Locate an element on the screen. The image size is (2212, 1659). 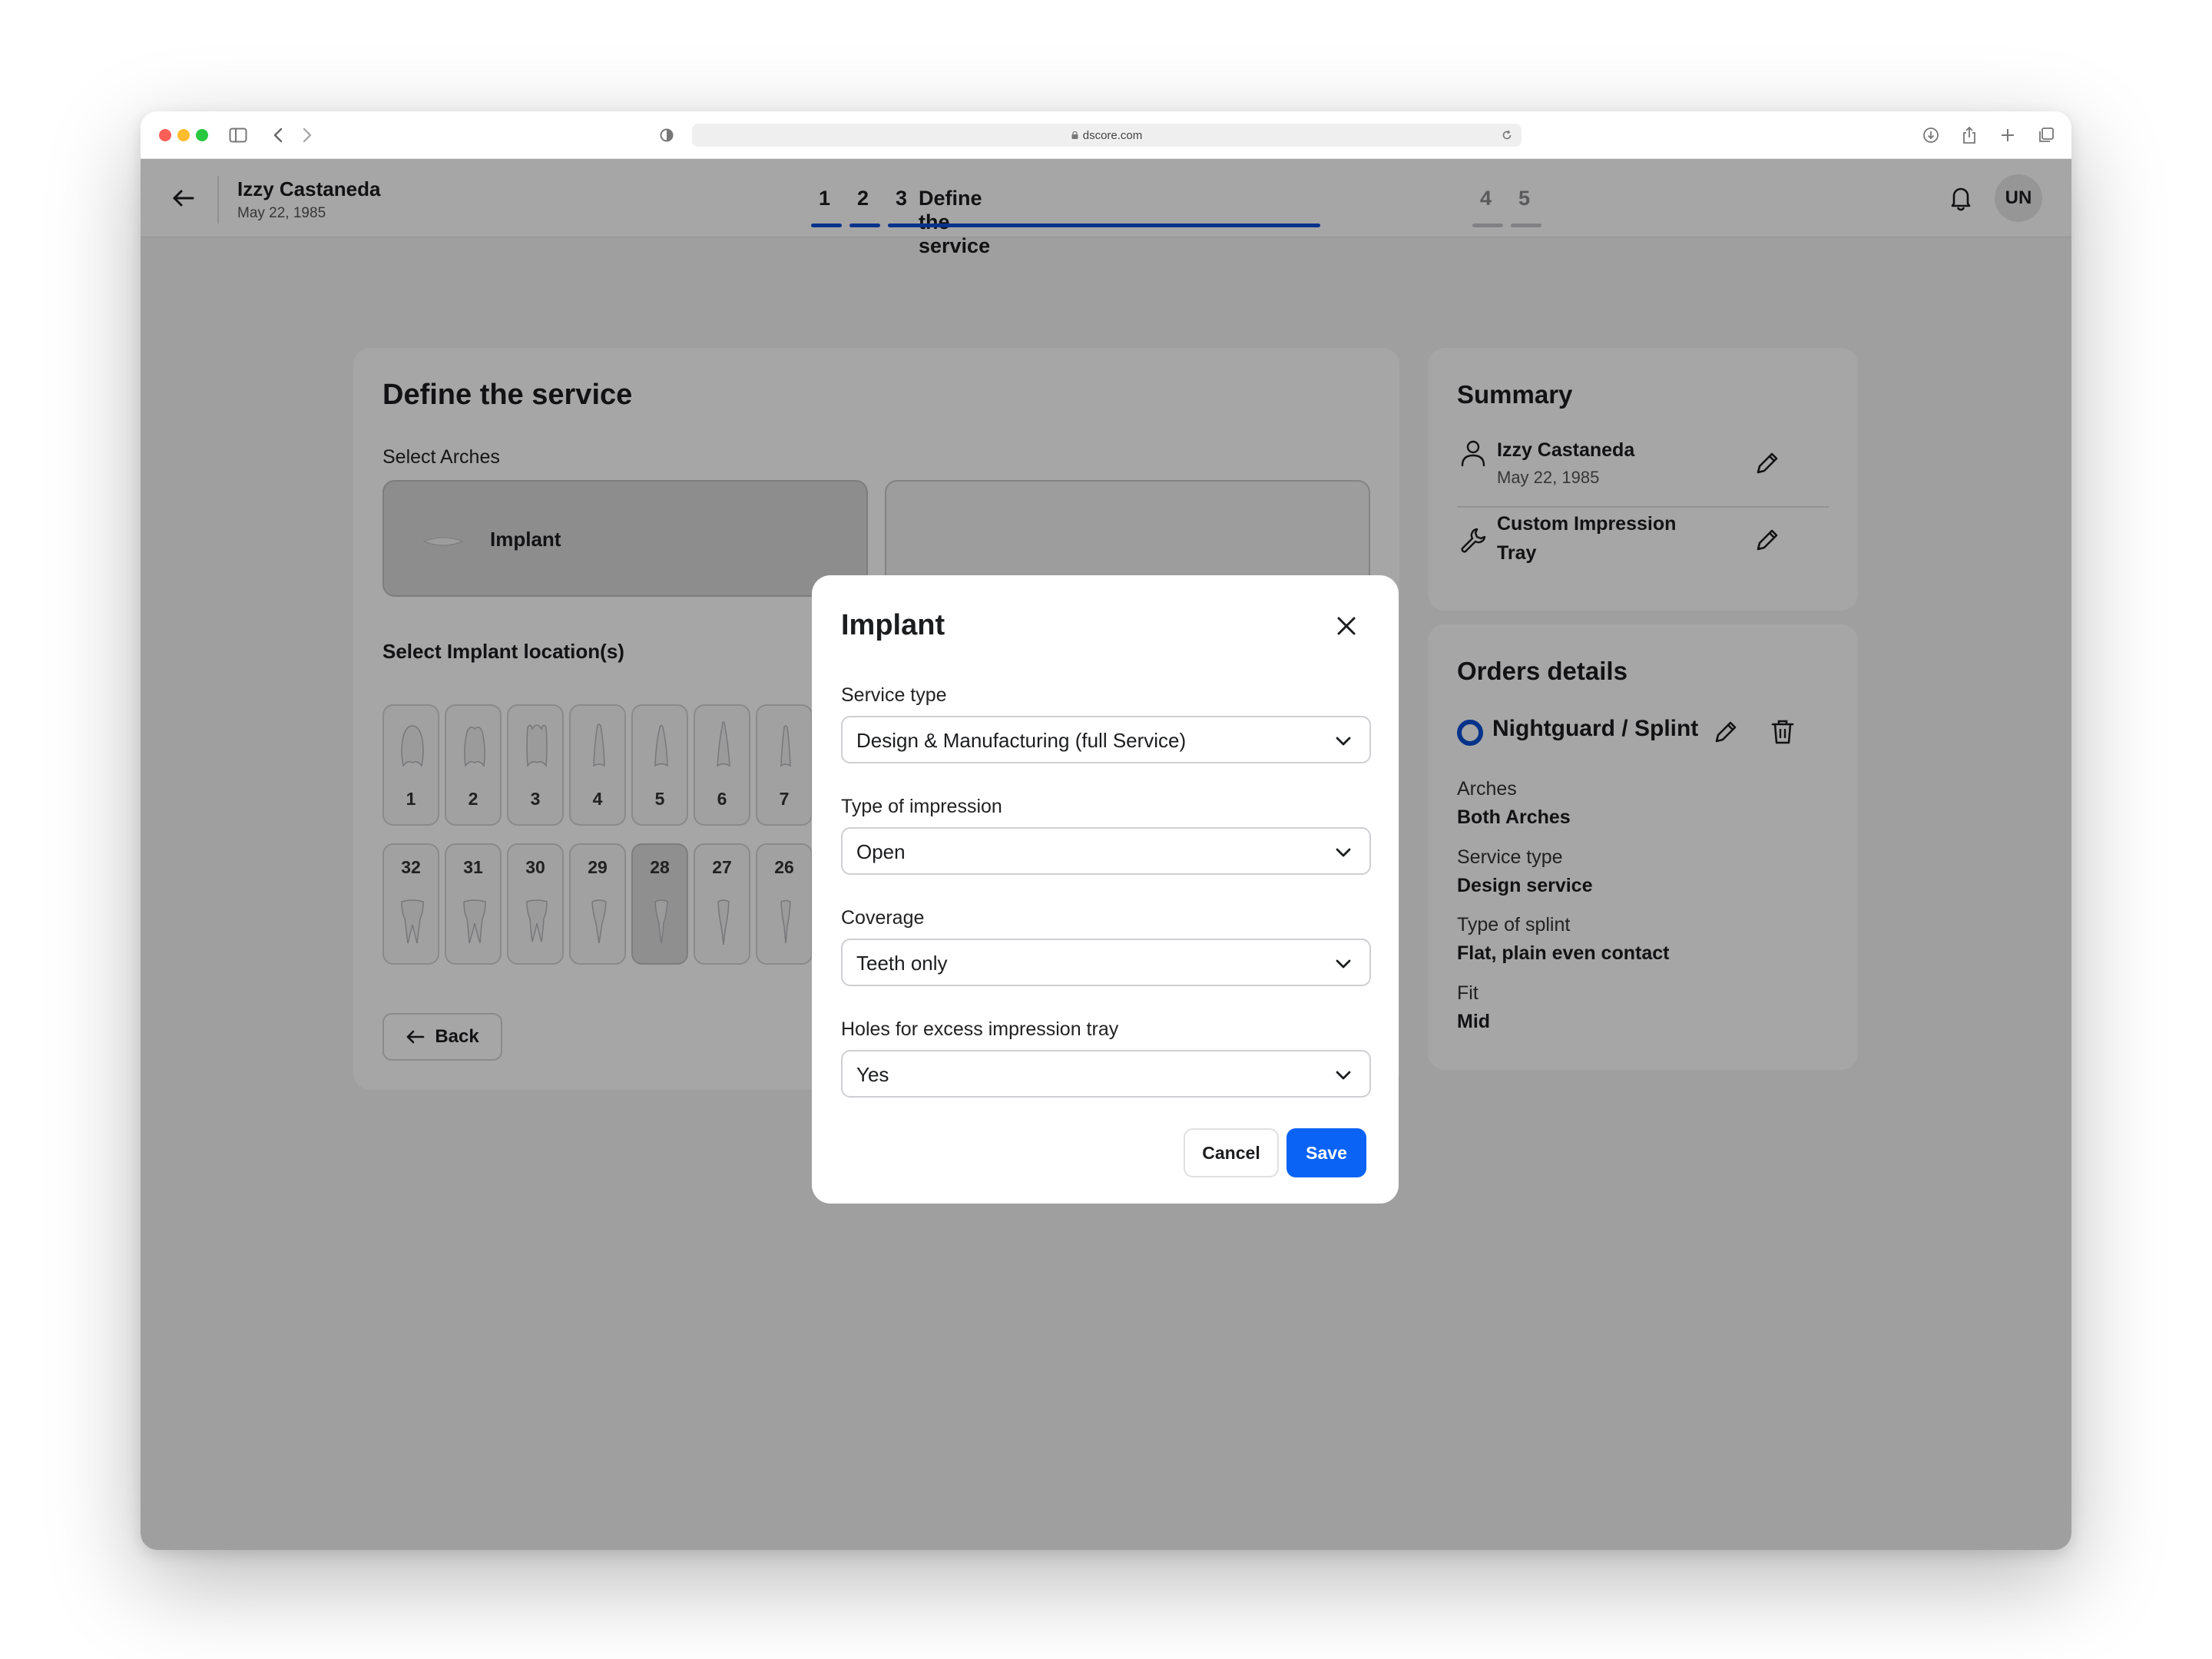
coverage-label: Coverage is located at coordinates (883, 918).